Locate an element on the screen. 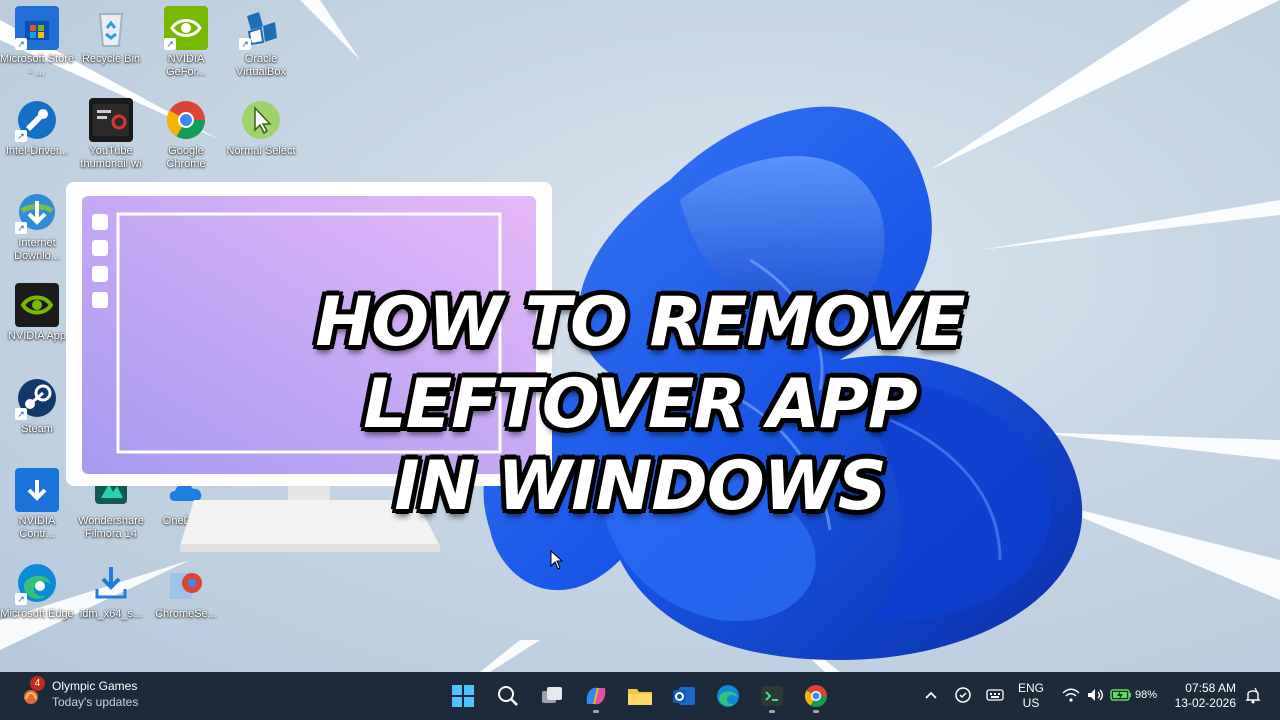 The width and height of the screenshot is (1280, 720). file-explorer-button is located at coordinates (640, 696).